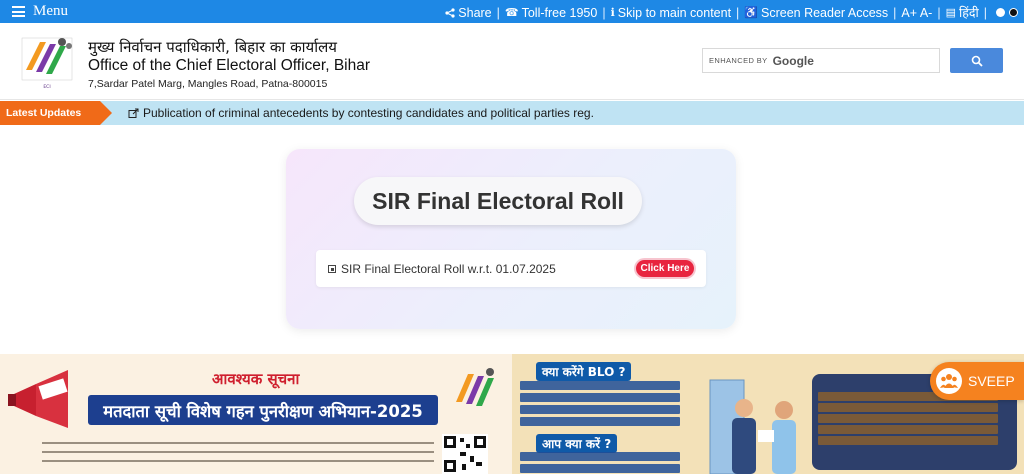  Describe the element at coordinates (559, 12) in the screenshot. I see `tollfree-label: Toll-free 1950` at that location.